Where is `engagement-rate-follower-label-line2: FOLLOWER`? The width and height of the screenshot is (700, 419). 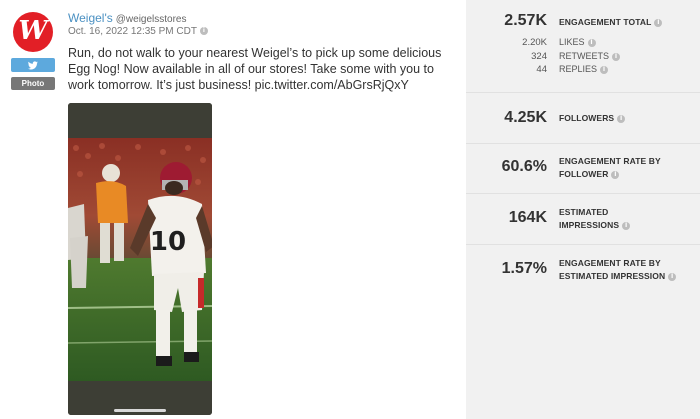 engagement-rate-follower-label-line2: FOLLOWER is located at coordinates (584, 174).